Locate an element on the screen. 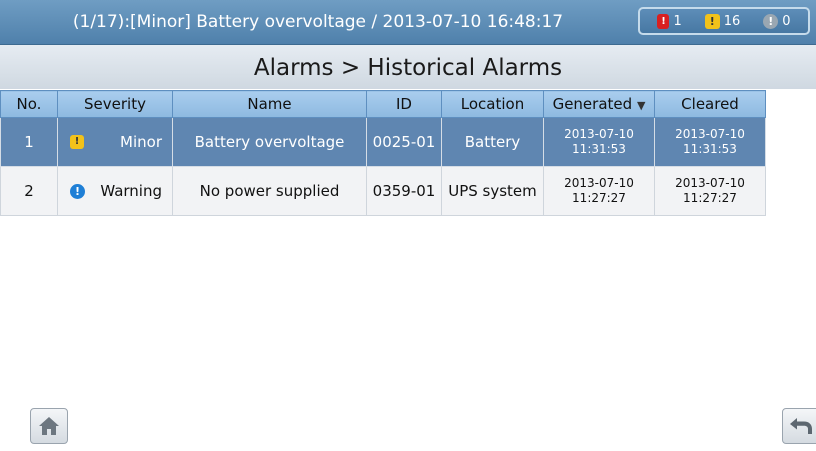 This screenshot has height=451, width=816. cleared-time: 11:31:53 is located at coordinates (710, 149).